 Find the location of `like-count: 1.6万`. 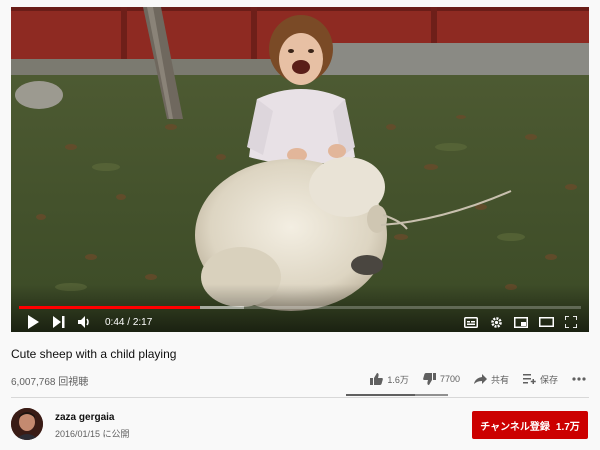

like-count: 1.6万 is located at coordinates (398, 379).